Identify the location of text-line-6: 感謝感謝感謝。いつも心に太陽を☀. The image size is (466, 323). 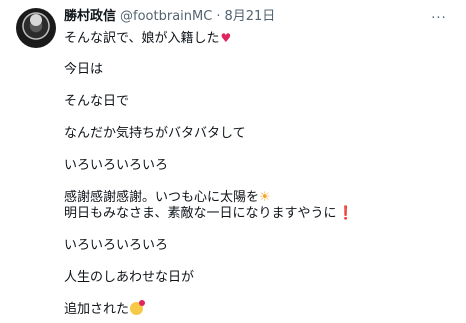
(258, 198).